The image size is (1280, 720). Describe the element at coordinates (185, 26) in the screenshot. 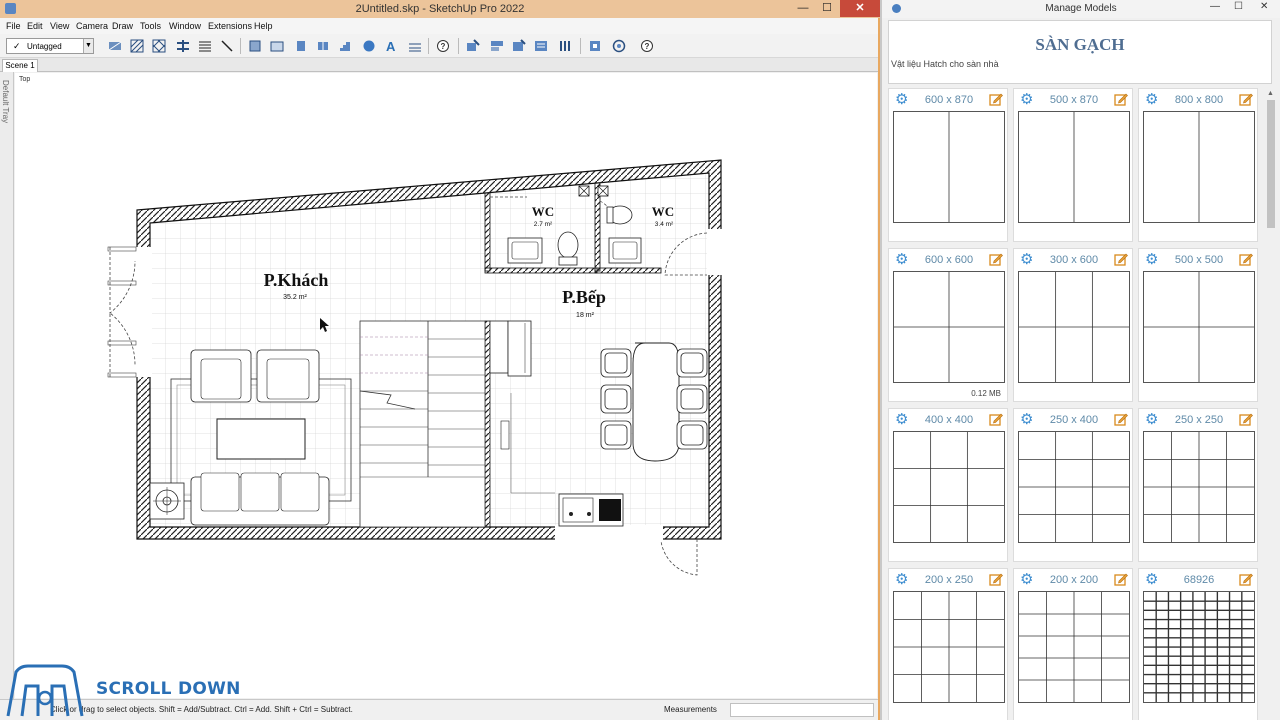

I see `menu-window: Window` at that location.